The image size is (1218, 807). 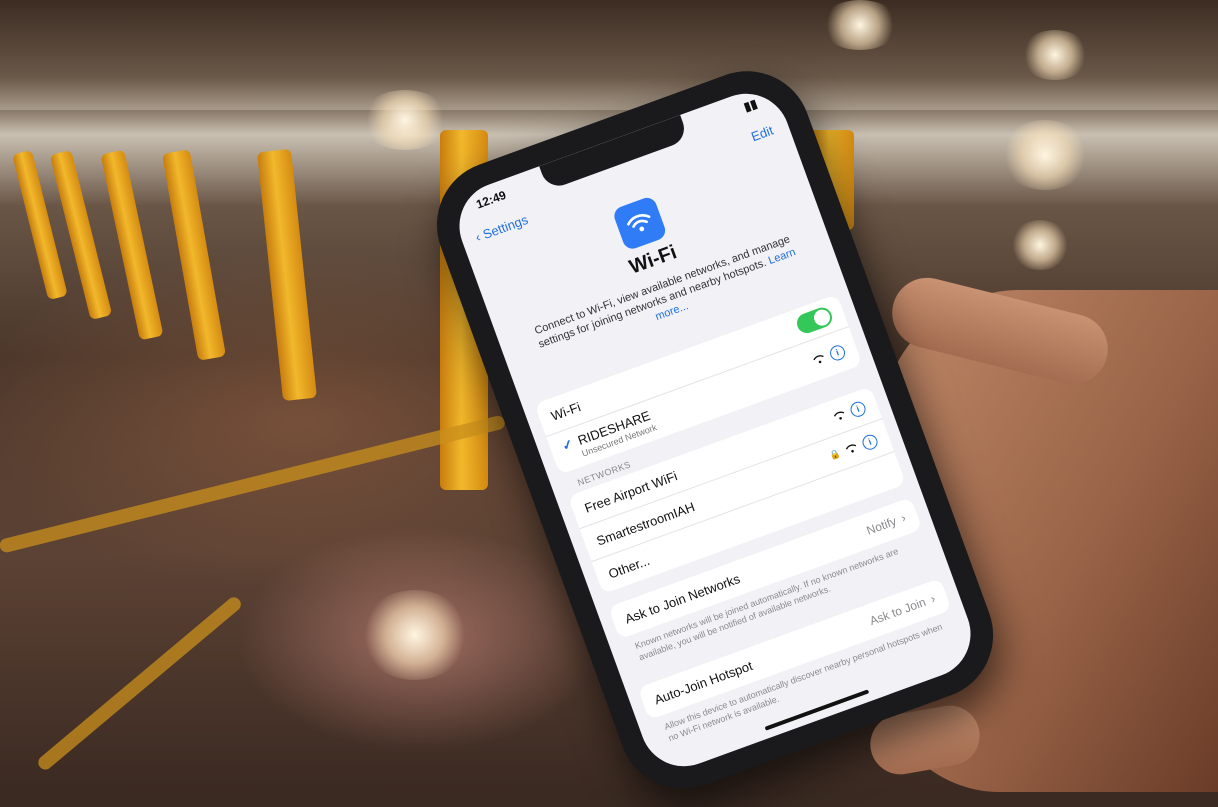 I want to click on wifi-toggle-label: Wi-Fi, so click(x=565, y=411).